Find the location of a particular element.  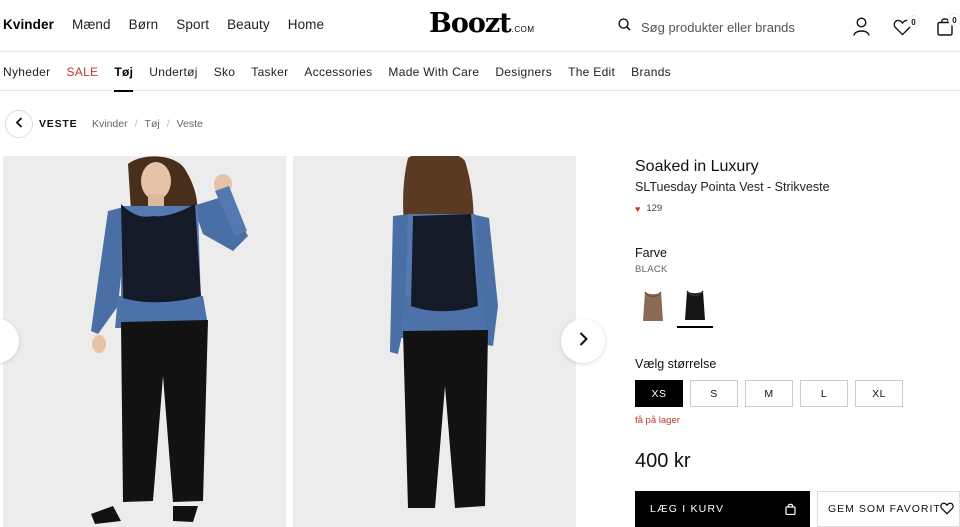

save-favorite-label: GEM SOM FAVORIT is located at coordinates (884, 509).